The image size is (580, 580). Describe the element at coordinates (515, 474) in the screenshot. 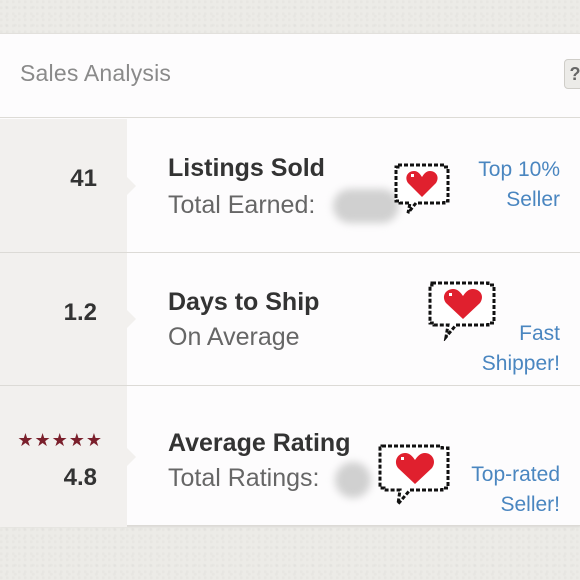

I see `badge-line-1: Top-rated` at that location.